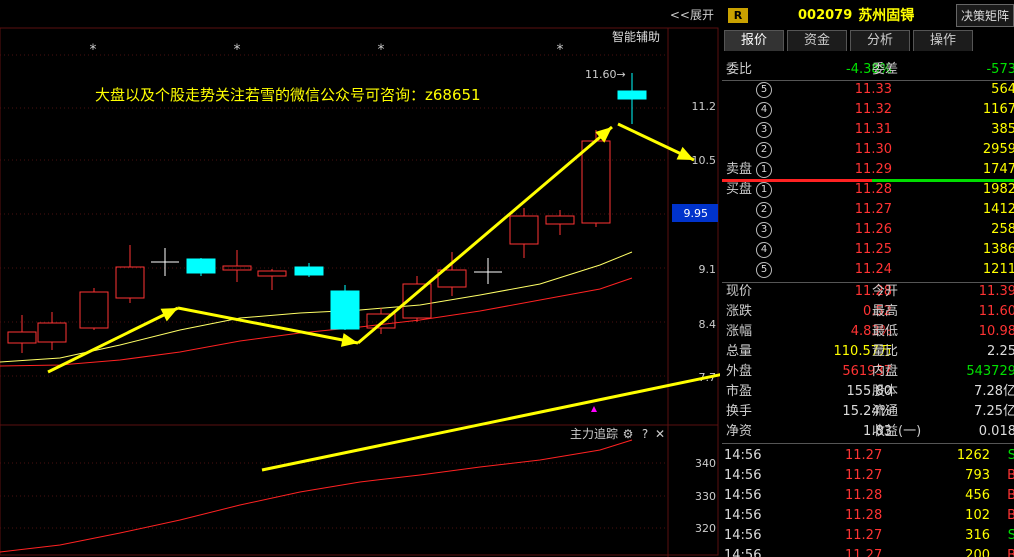  Describe the element at coordinates (764, 150) in the screenshot. I see `level-badge: 2` at that location.